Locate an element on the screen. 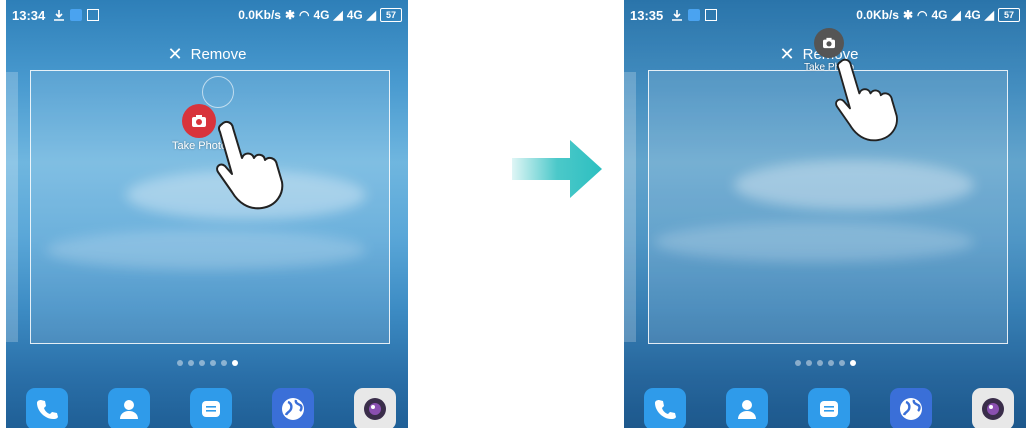 The width and height of the screenshot is (1029, 428). transition-arrow-icon is located at coordinates (557, 169).